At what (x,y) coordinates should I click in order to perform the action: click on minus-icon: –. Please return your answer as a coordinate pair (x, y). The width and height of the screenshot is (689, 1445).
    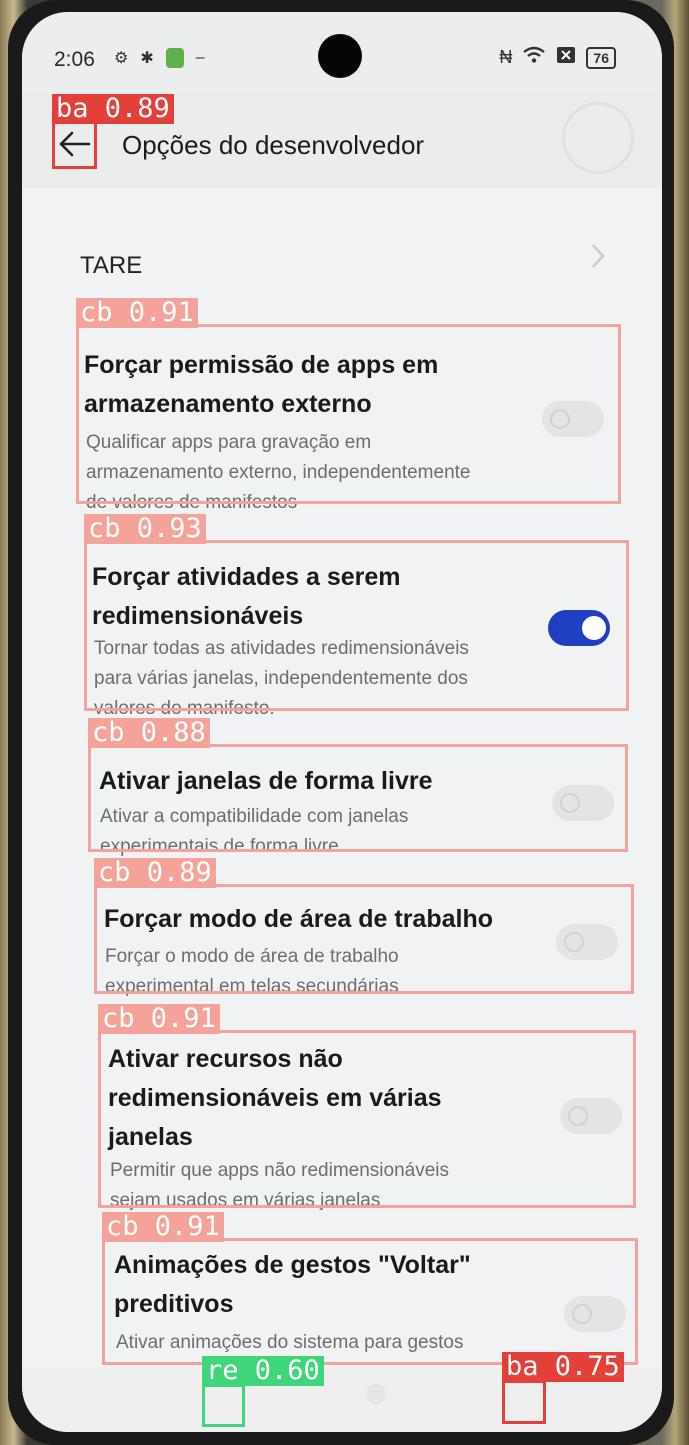
    Looking at the image, I should click on (200, 57).